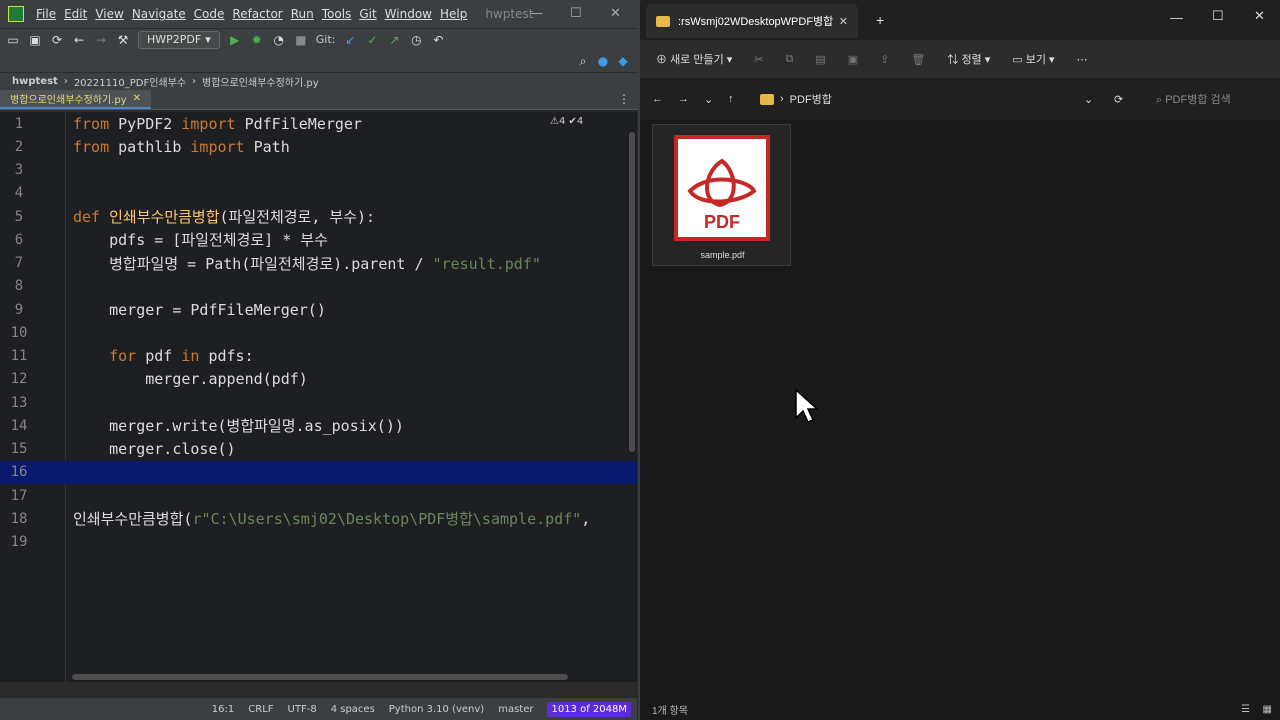 The image size is (1280, 720). I want to click on cut-icon: ✂, so click(758, 59).